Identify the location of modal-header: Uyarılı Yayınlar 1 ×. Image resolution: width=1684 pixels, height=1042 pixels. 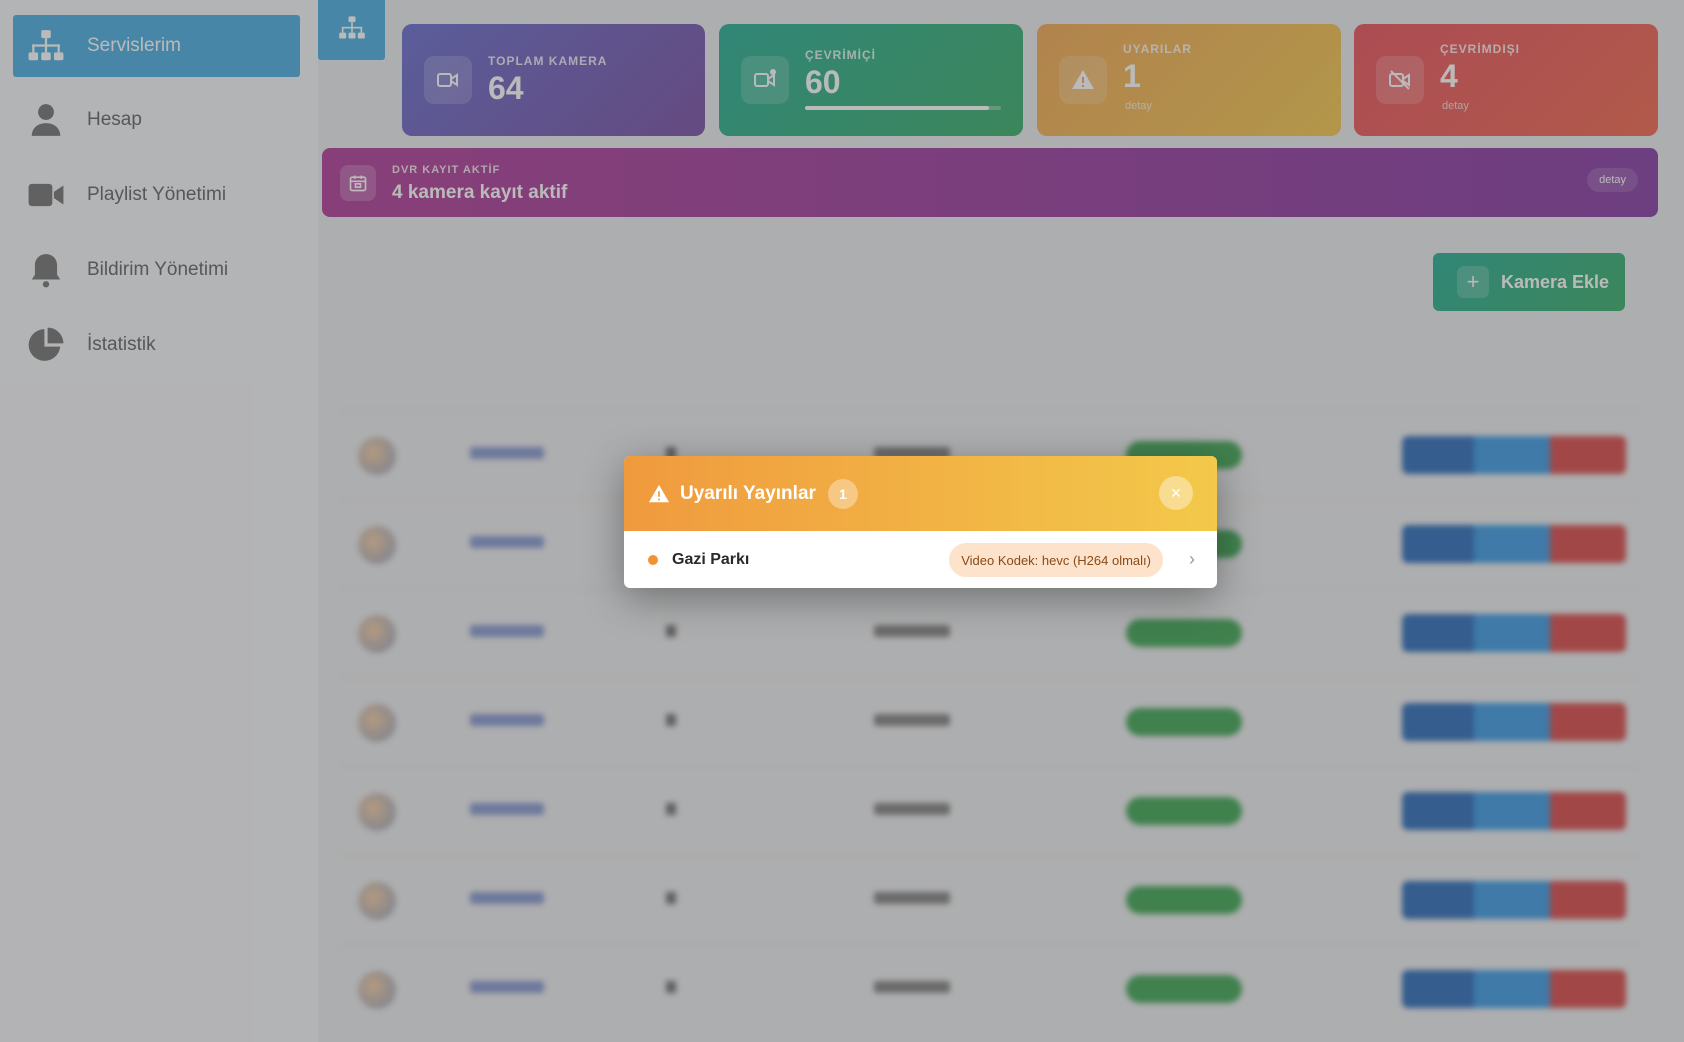
(920, 493).